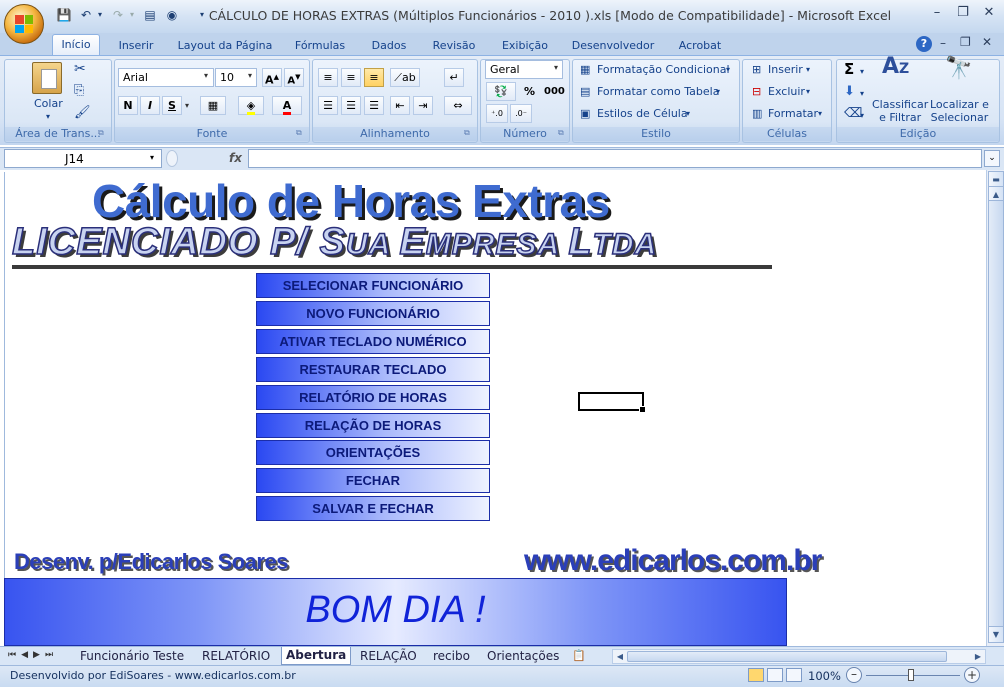 This screenshot has width=1004, height=687. Describe the element at coordinates (64, 15) in the screenshot. I see `save-icon: 💾` at that location.